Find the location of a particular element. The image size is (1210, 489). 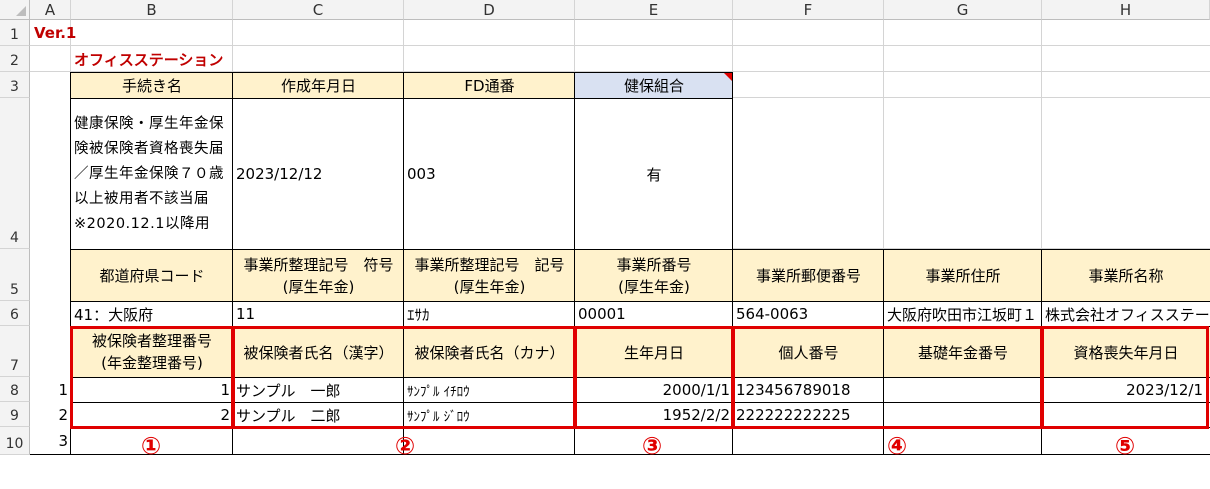

created-date-value: 2023/12/12 is located at coordinates (318, 174).